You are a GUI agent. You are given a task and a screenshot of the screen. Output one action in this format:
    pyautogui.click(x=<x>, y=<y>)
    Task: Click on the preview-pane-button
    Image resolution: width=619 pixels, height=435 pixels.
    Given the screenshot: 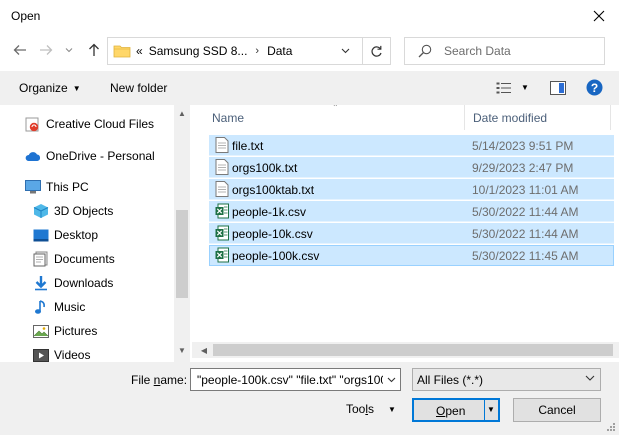 What is the action you would take?
    pyautogui.click(x=558, y=89)
    